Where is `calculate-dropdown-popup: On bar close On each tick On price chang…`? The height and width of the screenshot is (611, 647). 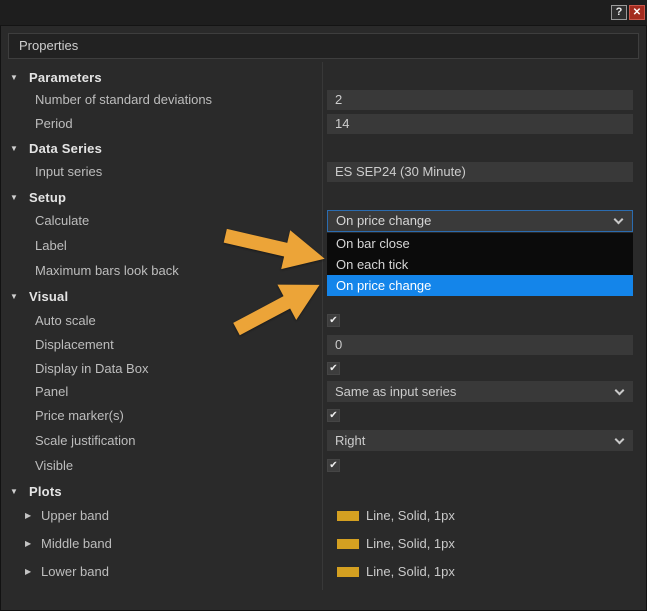
calculate-dropdown-popup: On bar close On each tick On price chang… is located at coordinates (480, 264).